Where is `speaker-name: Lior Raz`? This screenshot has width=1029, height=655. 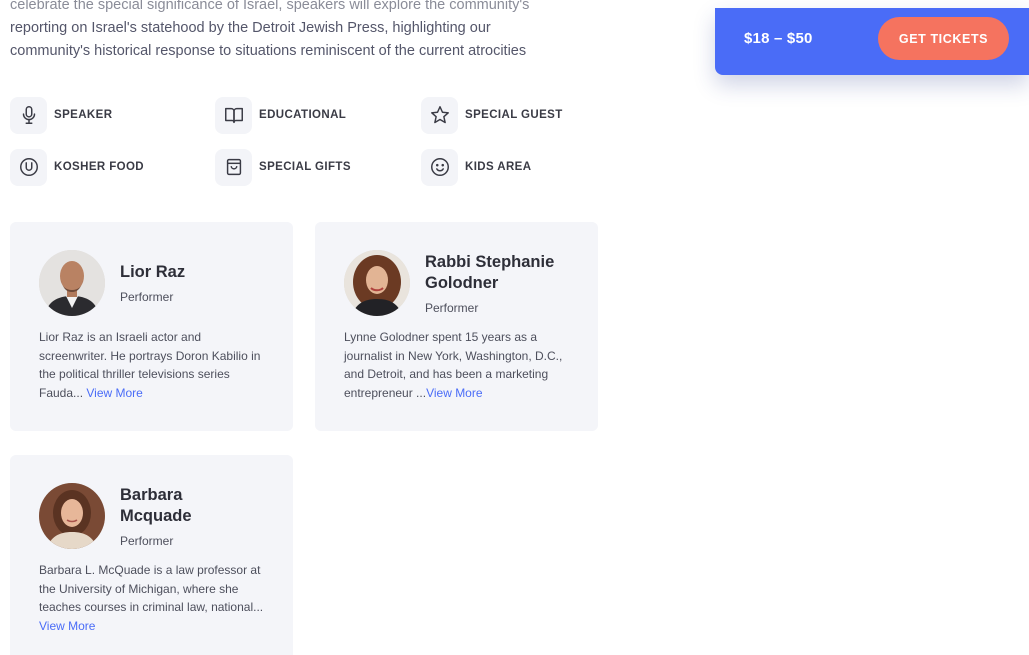 speaker-name: Lior Raz is located at coordinates (153, 272).